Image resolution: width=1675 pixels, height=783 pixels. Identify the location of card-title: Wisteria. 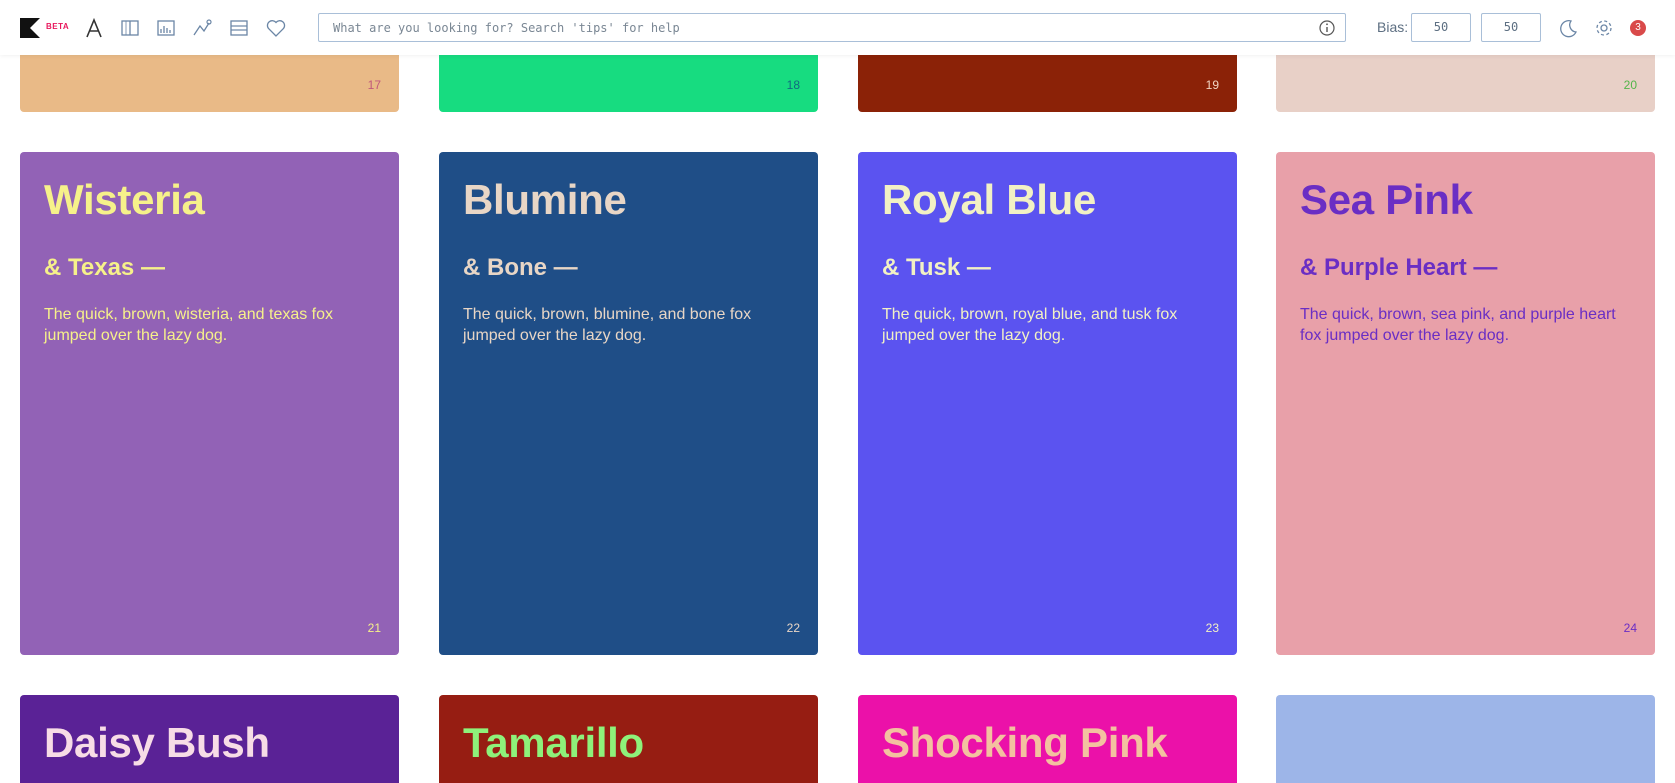
(124, 199).